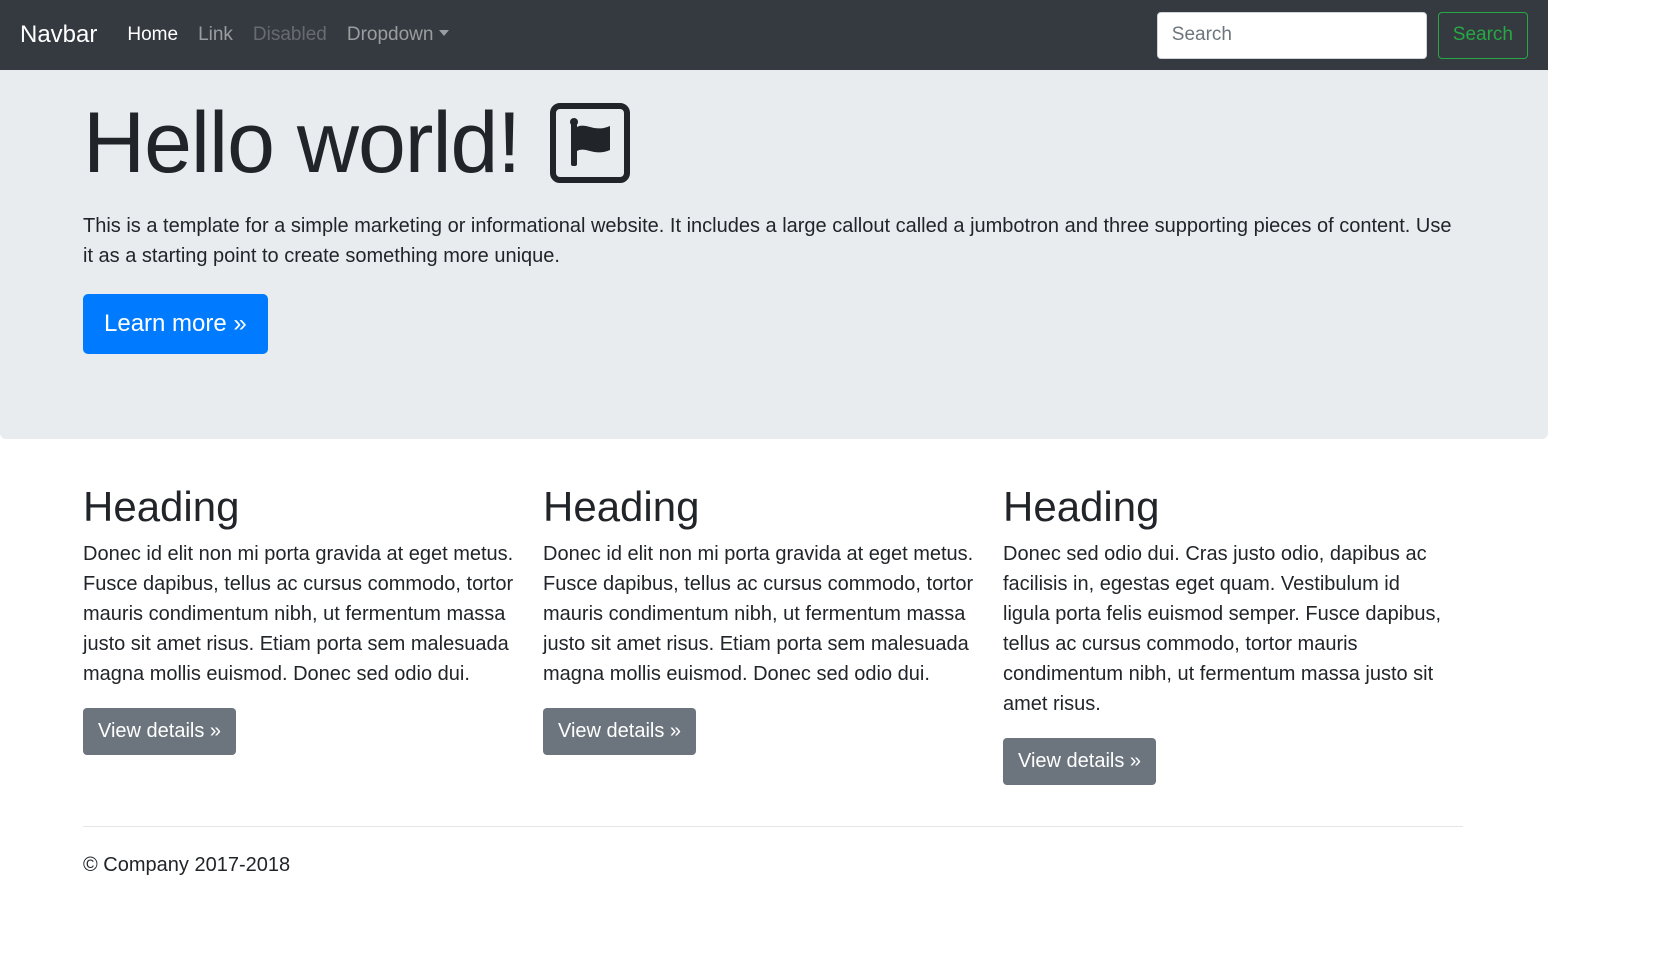 Image resolution: width=1664 pixels, height=953 pixels. What do you see at coordinates (175, 324) in the screenshot?
I see `learn-more-button: Learn more »` at bounding box center [175, 324].